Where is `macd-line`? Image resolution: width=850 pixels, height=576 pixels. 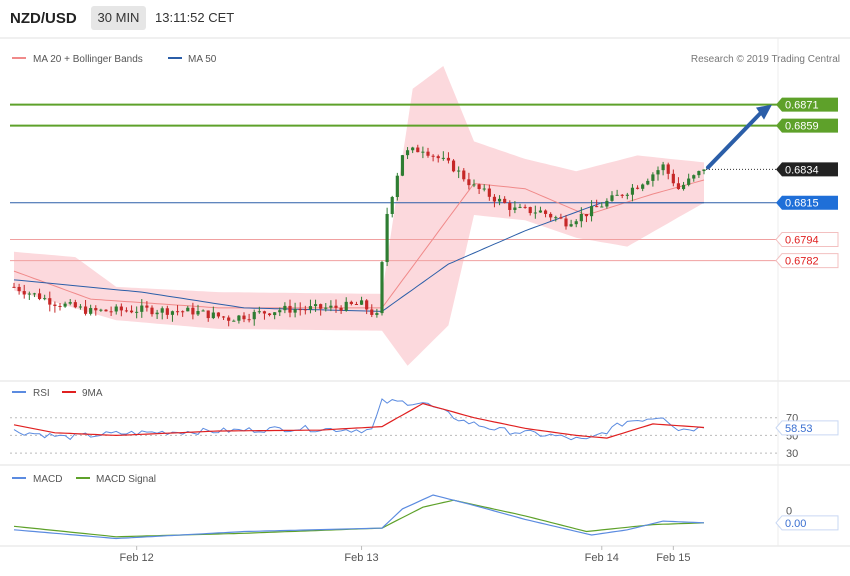 macd-line is located at coordinates (359, 517).